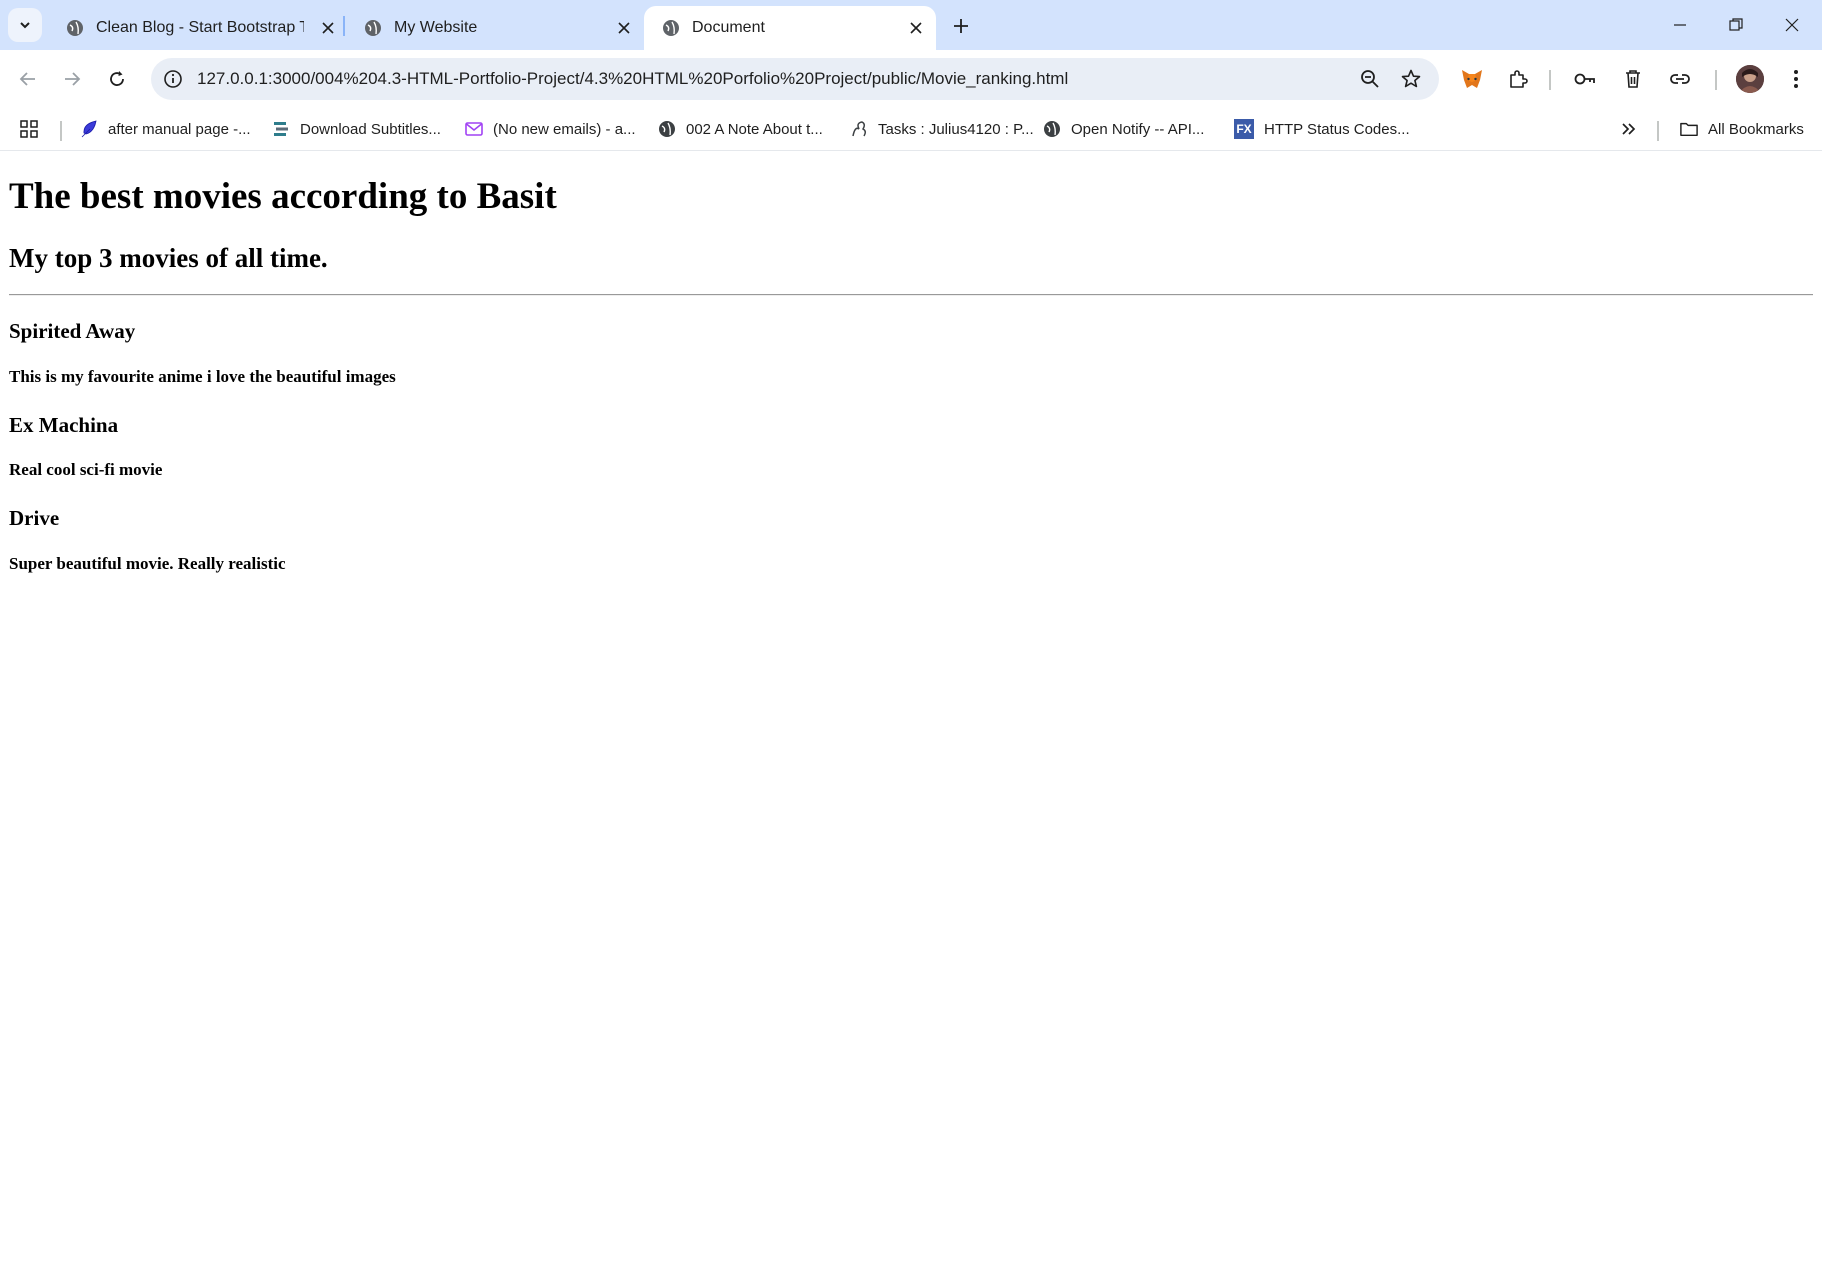  I want to click on fx-icon: FX, so click(1244, 129).